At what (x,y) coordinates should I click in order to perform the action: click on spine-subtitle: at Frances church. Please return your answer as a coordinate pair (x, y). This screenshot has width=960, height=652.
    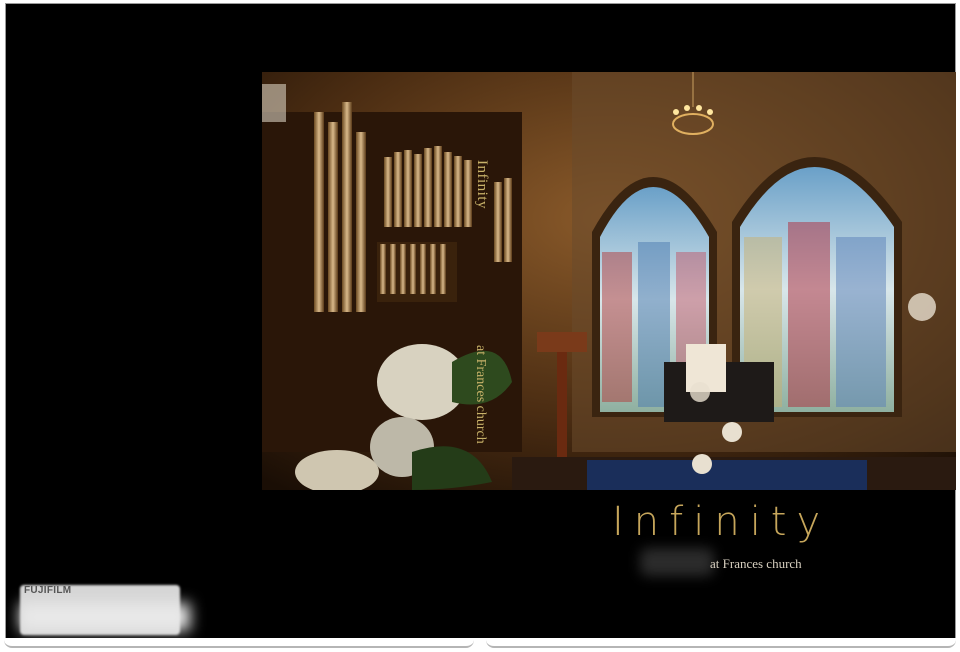
    Looking at the image, I should click on (480, 394).